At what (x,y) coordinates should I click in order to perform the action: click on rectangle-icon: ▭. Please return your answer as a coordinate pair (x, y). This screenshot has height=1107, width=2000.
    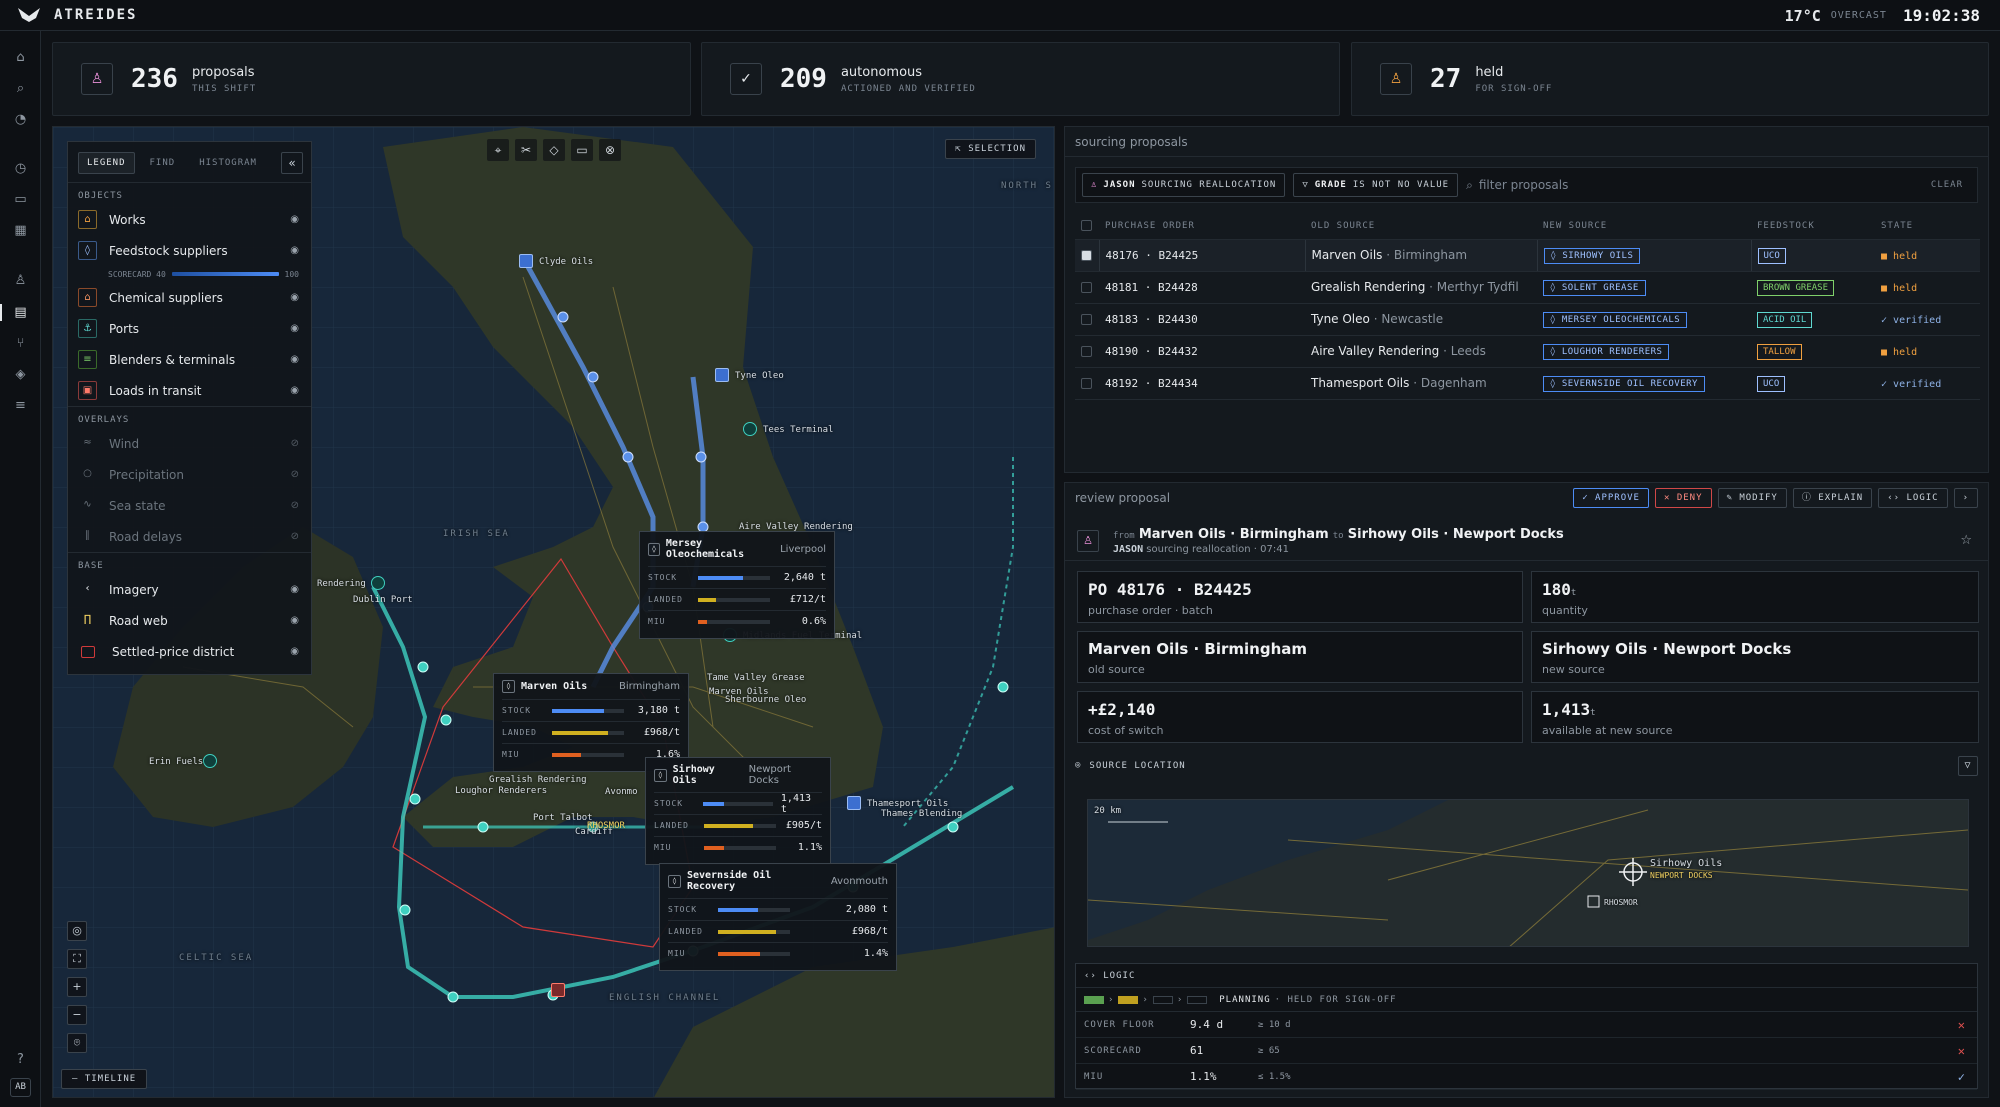
    Looking at the image, I should click on (582, 150).